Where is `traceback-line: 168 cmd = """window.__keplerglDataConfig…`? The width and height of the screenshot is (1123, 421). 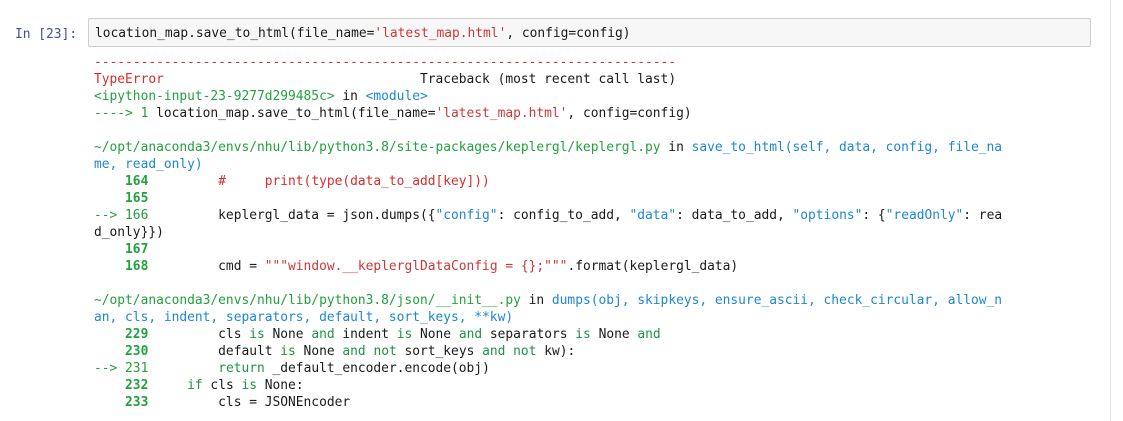 traceback-line: 168 cmd = """window.__keplerglDataConfig… is located at coordinates (594, 266).